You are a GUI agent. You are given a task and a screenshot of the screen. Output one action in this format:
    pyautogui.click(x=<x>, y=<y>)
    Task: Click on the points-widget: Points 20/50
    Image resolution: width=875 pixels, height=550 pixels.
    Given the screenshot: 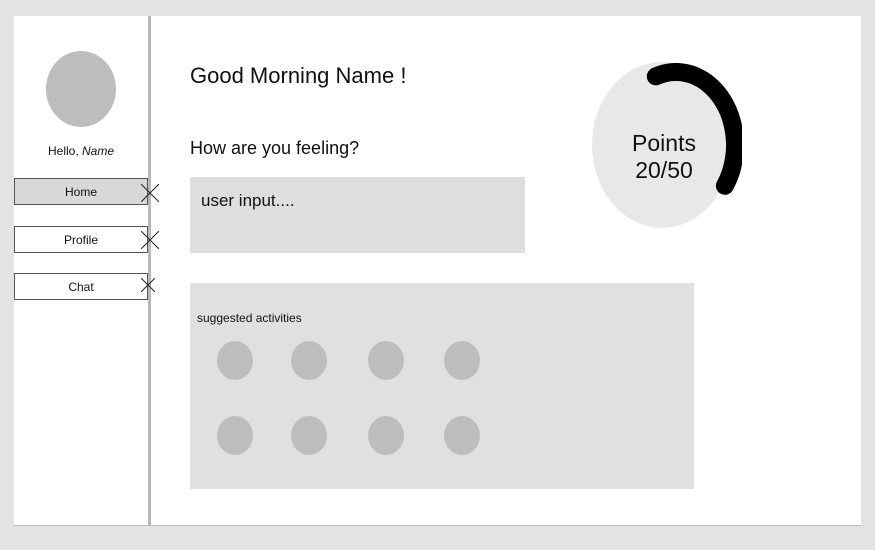 What is the action you would take?
    pyautogui.click(x=668, y=145)
    